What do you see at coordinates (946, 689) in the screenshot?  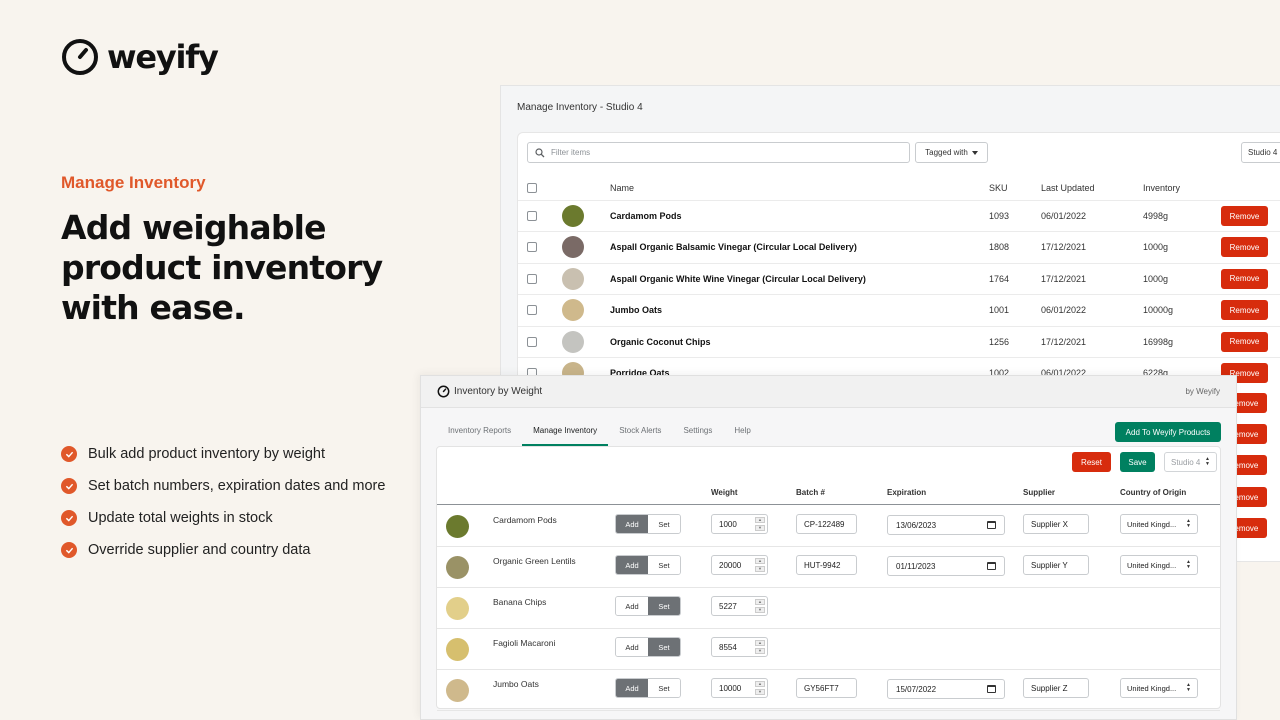 I see `expiration-date-input: 15/07/2022` at bounding box center [946, 689].